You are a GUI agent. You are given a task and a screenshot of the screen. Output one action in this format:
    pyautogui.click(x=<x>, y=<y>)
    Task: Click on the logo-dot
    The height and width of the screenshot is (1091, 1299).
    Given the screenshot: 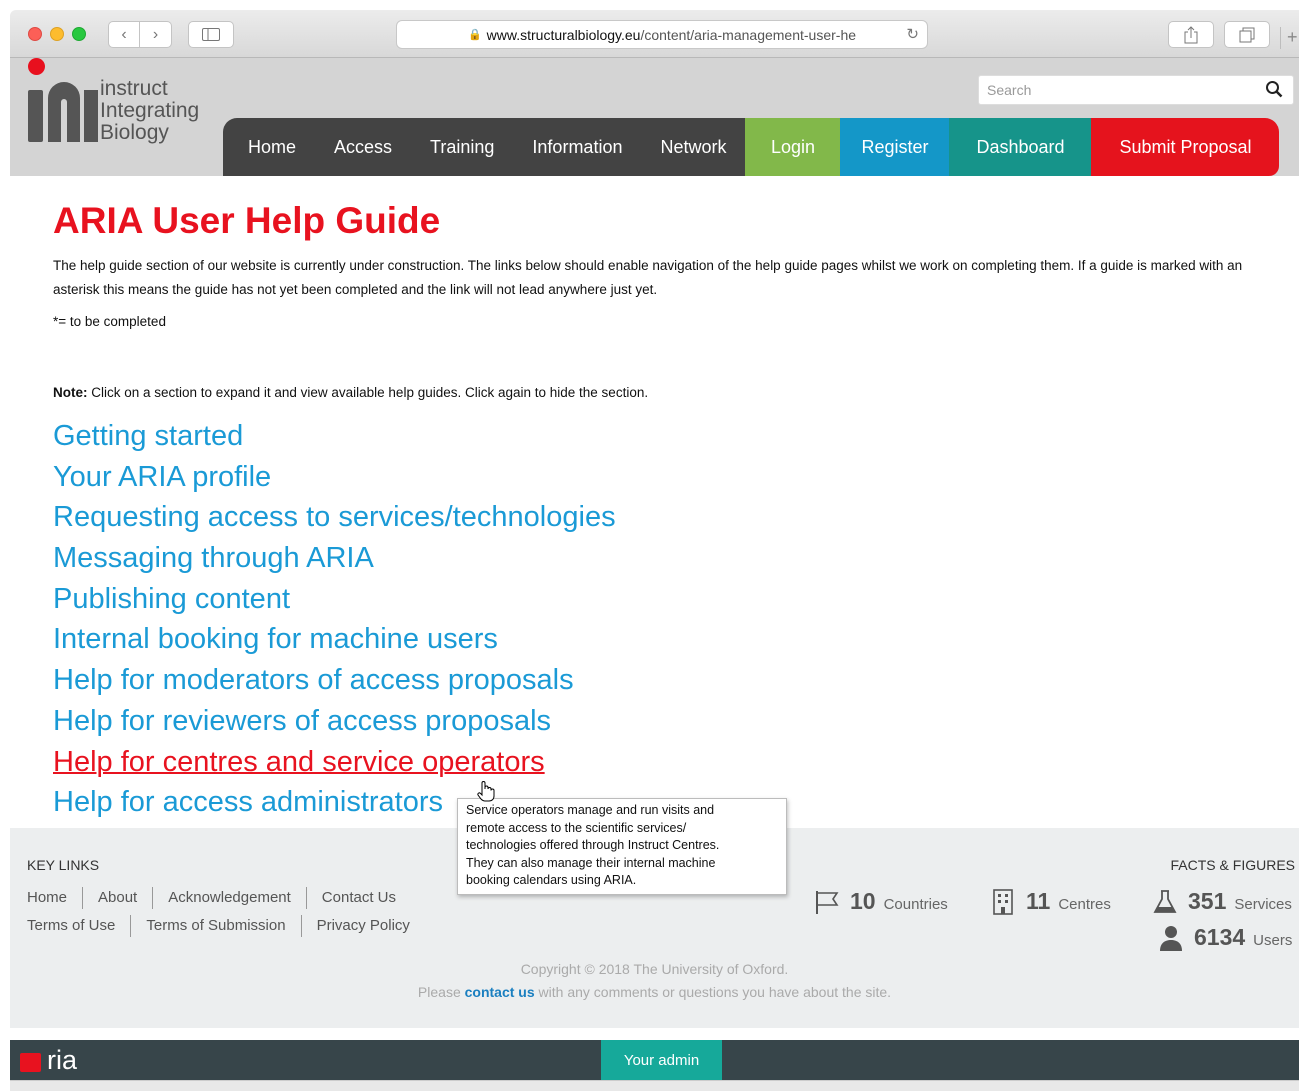 What is the action you would take?
    pyautogui.click(x=36, y=66)
    